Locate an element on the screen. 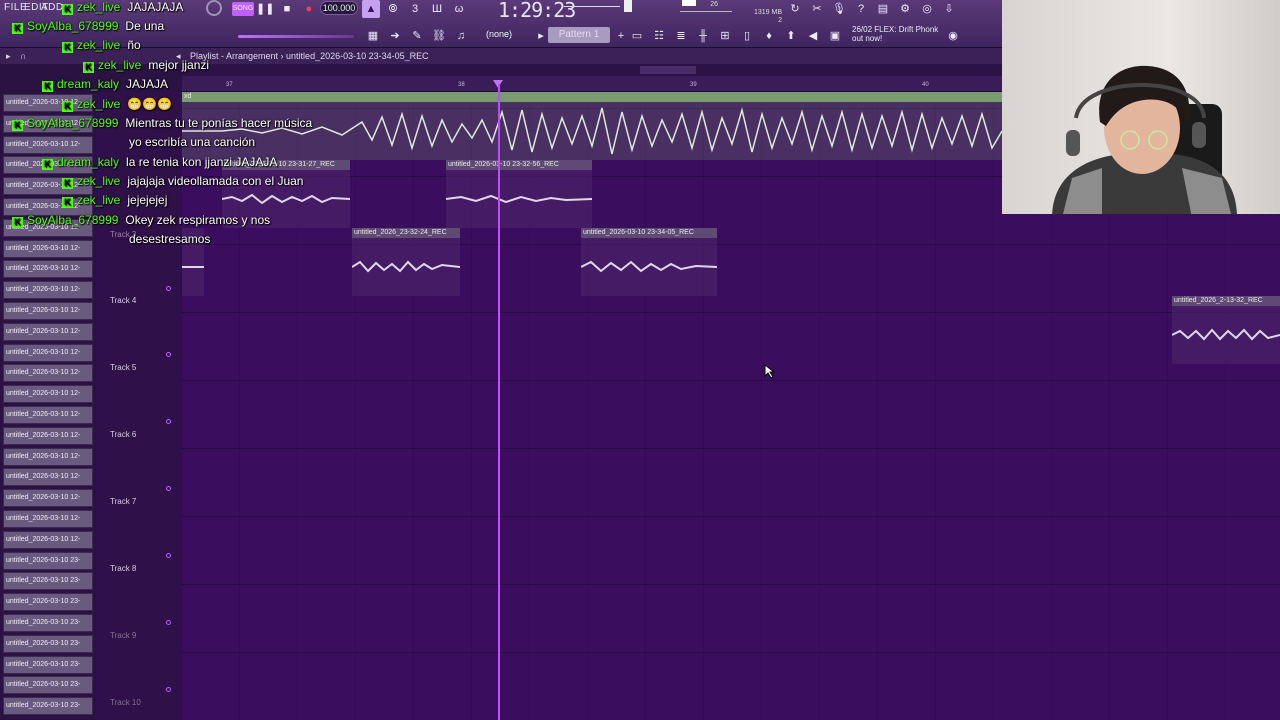 This screenshot has height=720, width=1280. pick-icon: ⬆ is located at coordinates (791, 36).